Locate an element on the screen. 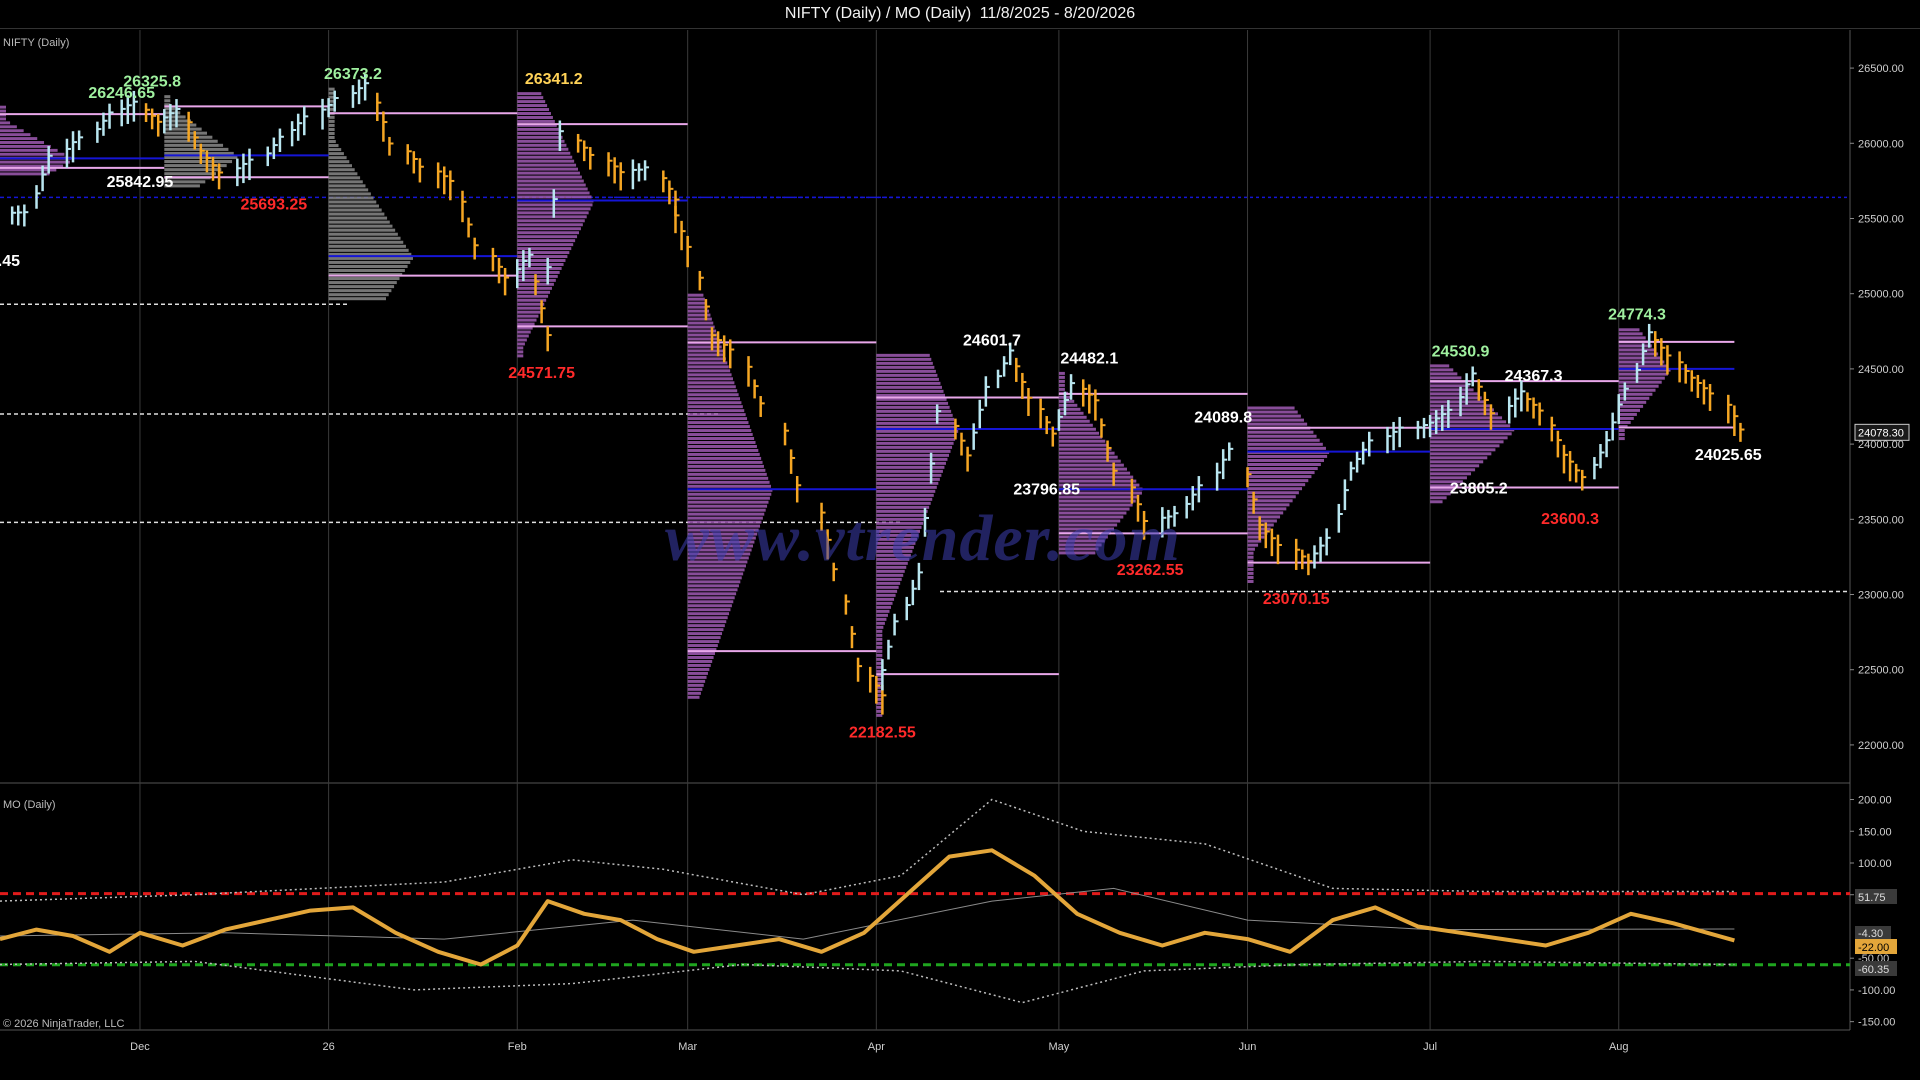 This screenshot has height=1080, width=1920. time-tick-label: Jun is located at coordinates (1248, 1047).